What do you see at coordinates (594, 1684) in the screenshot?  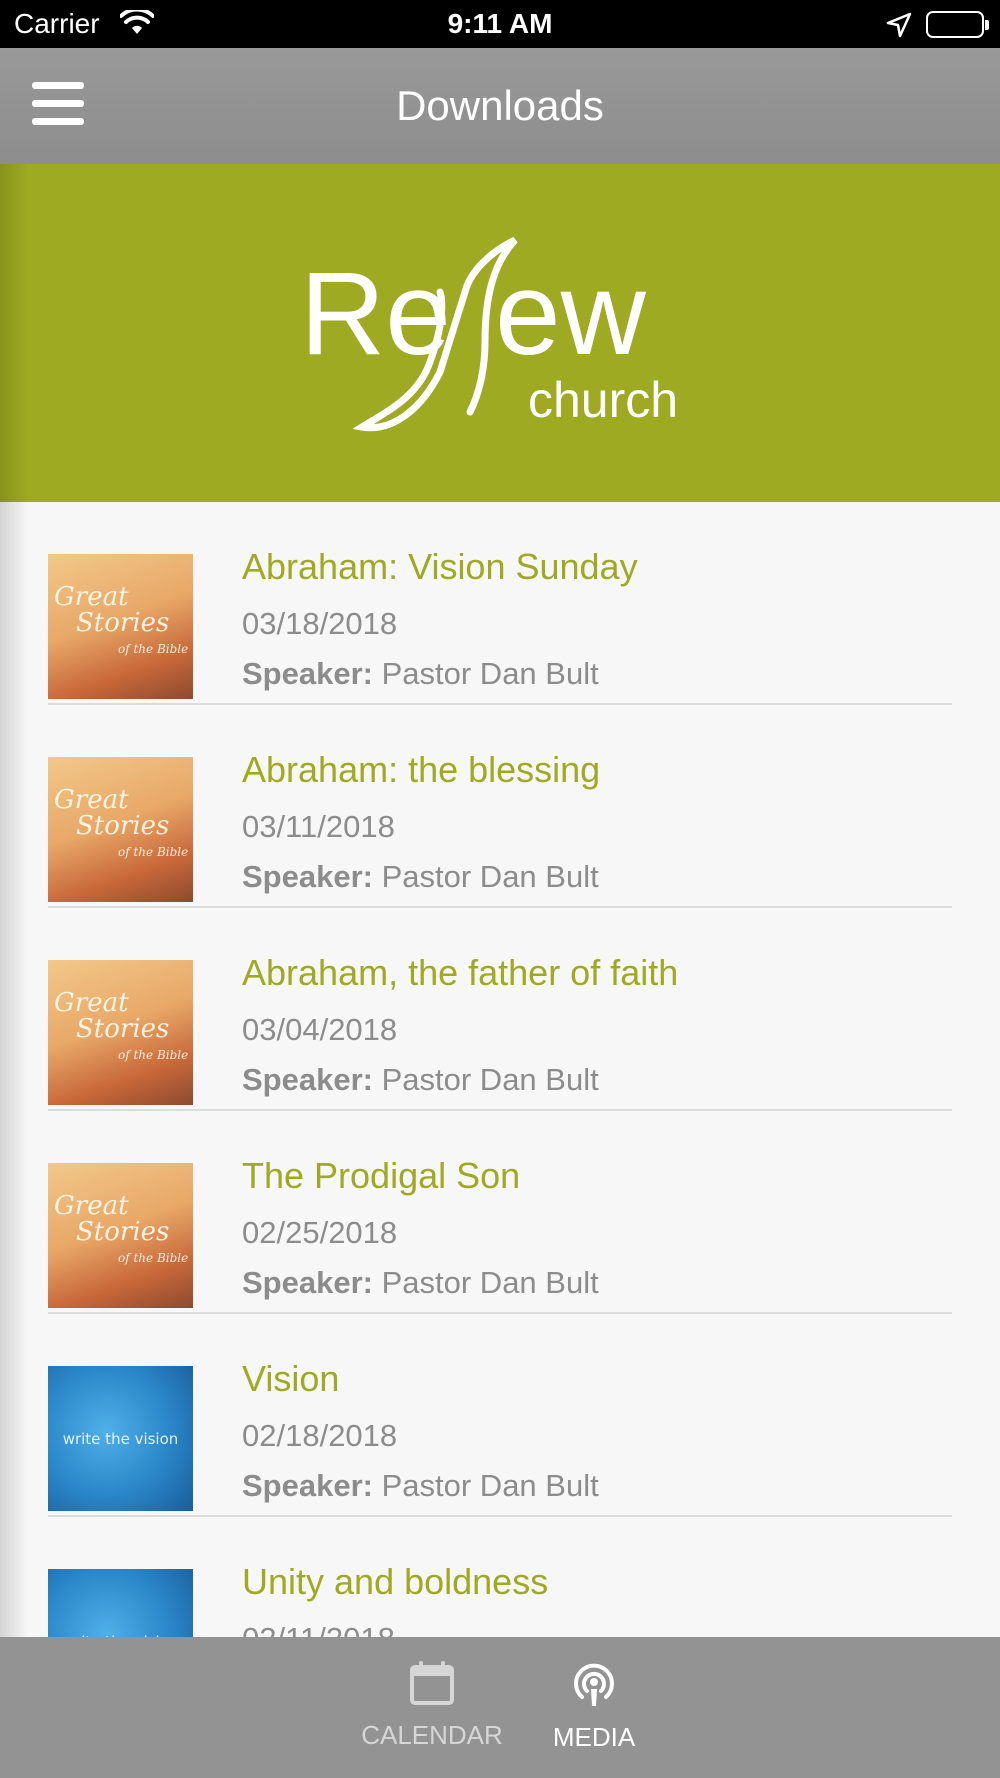 I see `podcast-icon` at bounding box center [594, 1684].